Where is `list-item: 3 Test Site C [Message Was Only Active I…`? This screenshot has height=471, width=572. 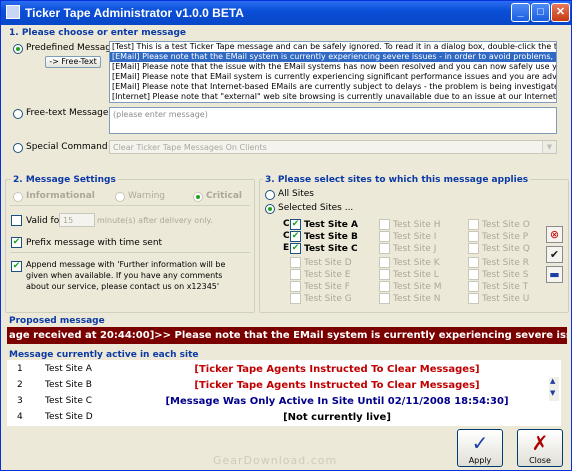 list-item: 3 Test Site C [Message Was Only Active I… is located at coordinates (277, 401).